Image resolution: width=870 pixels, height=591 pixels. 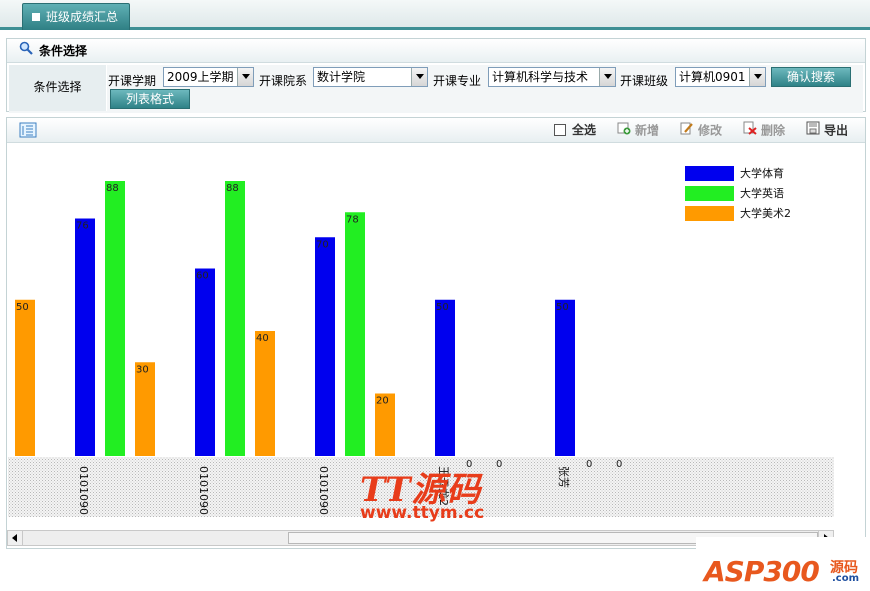 What do you see at coordinates (382, 401) in the screenshot?
I see `bar-value-label: 20` at bounding box center [382, 401].